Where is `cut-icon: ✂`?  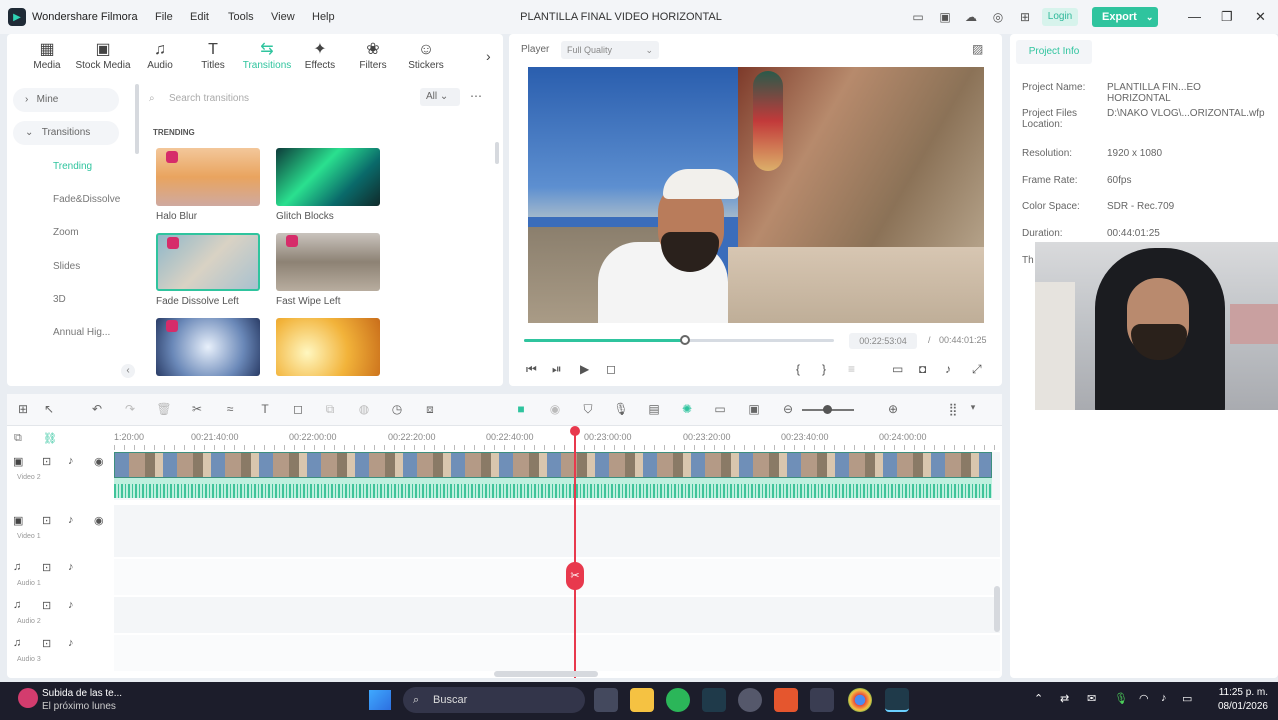 cut-icon: ✂ is located at coordinates (197, 409).